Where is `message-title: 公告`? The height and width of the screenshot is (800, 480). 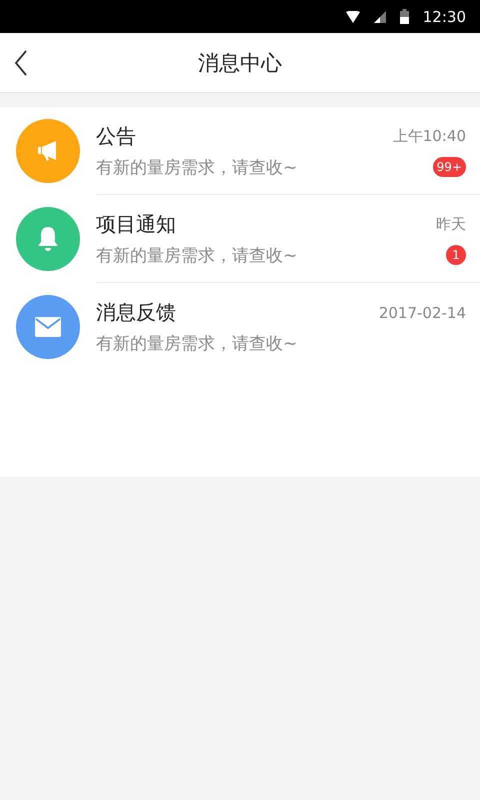 message-title: 公告 is located at coordinates (116, 136).